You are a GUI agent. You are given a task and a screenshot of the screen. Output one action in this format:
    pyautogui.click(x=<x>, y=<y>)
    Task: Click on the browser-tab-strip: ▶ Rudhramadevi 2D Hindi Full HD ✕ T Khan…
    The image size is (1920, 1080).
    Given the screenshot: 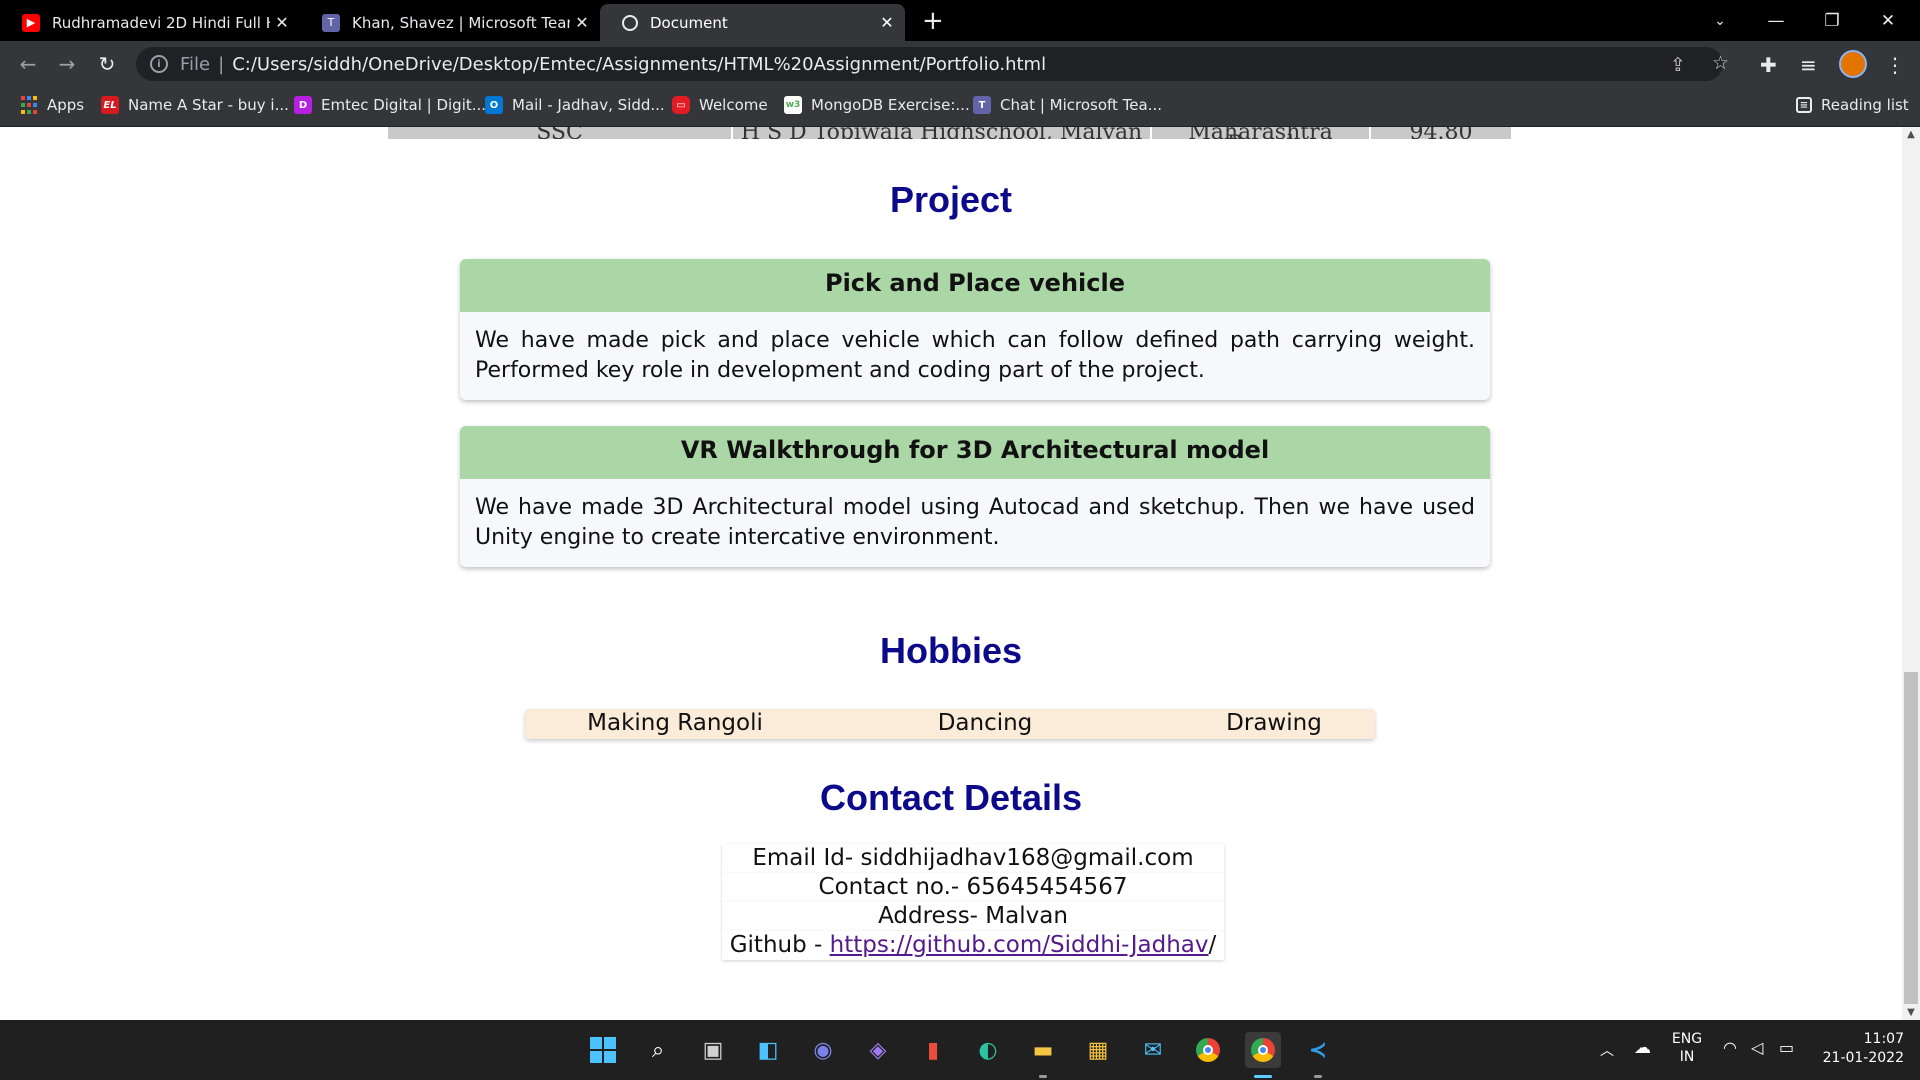 What is the action you would take?
    pyautogui.click(x=960, y=20)
    